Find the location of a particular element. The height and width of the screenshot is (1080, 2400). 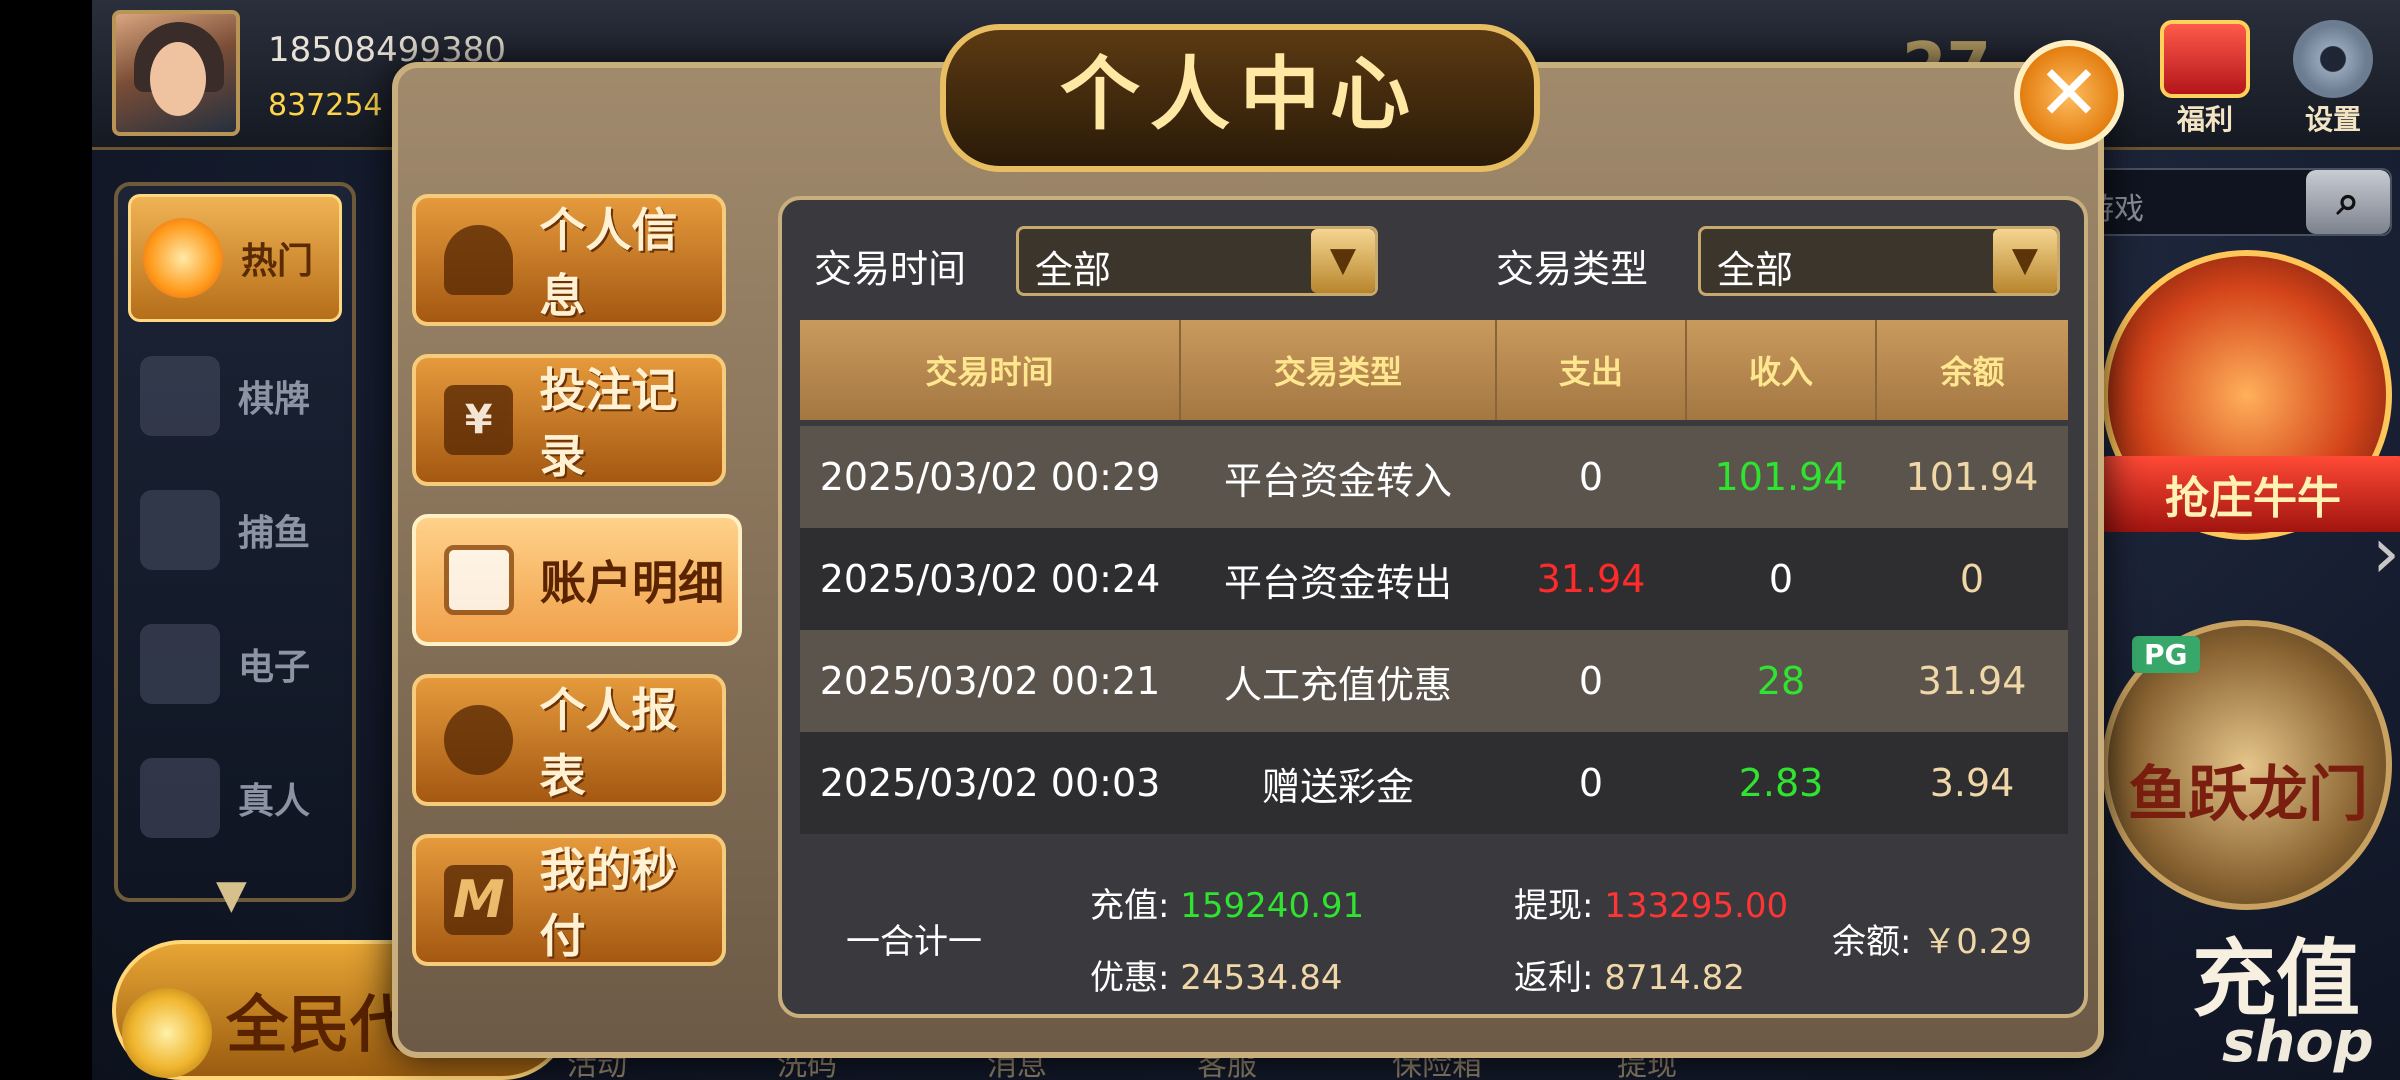

col-header-balance: 余额 is located at coordinates (1972, 370).